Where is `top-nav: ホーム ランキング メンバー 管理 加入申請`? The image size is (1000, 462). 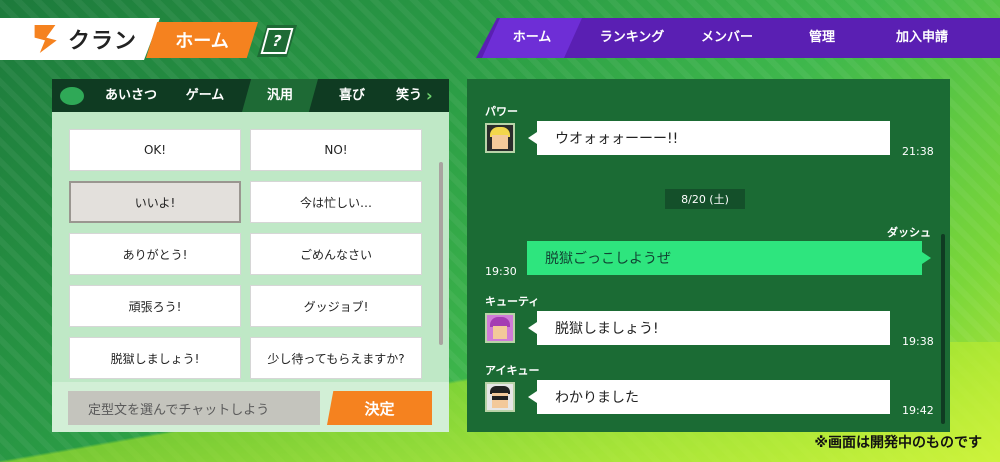 top-nav: ホーム ランキング メンバー 管理 加入申請 is located at coordinates (738, 38).